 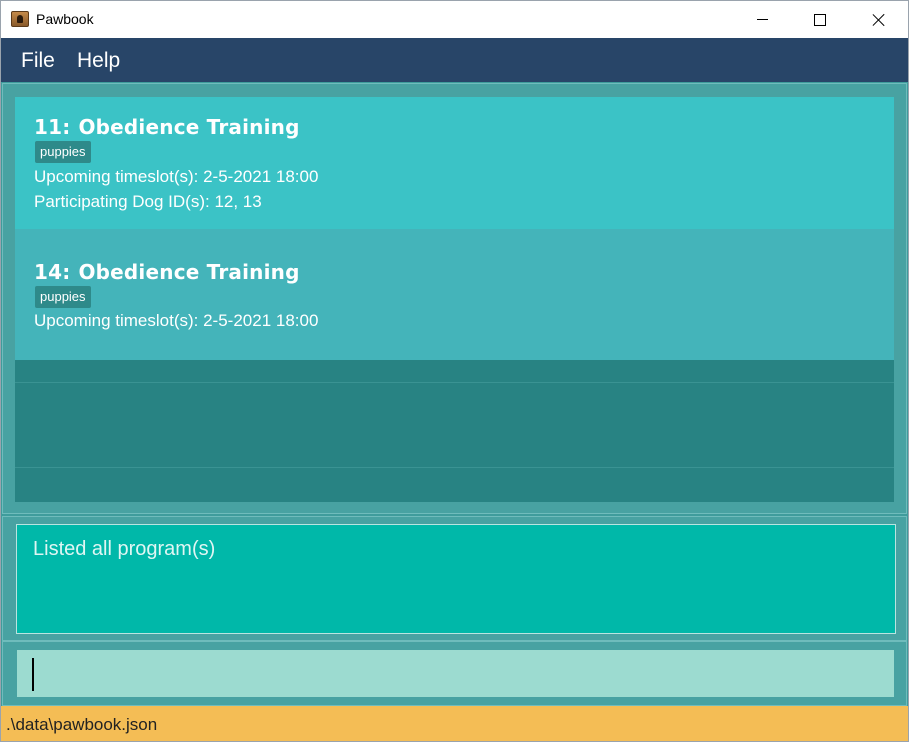 What do you see at coordinates (98, 61) in the screenshot?
I see `menu-help: Help` at bounding box center [98, 61].